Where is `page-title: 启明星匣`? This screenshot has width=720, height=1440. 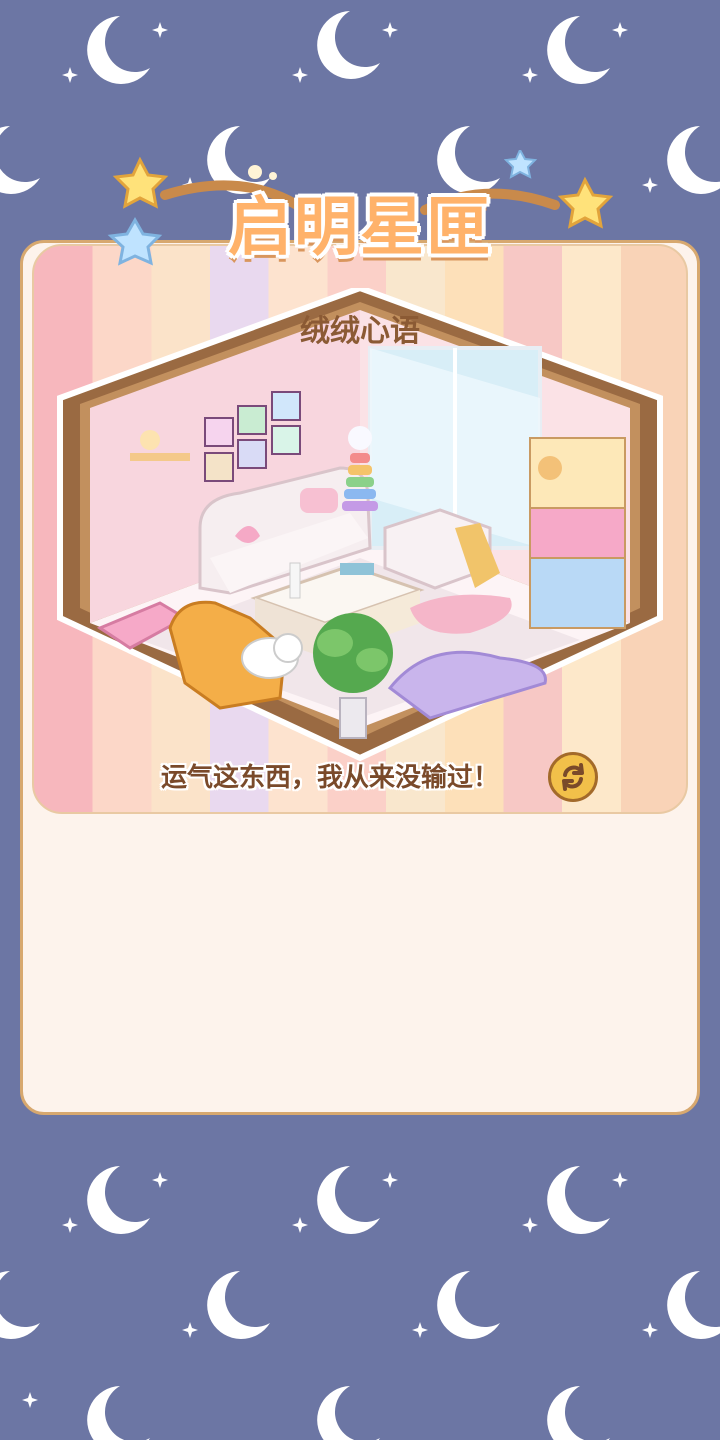
page-title: 启明星匣 is located at coordinates (360, 228).